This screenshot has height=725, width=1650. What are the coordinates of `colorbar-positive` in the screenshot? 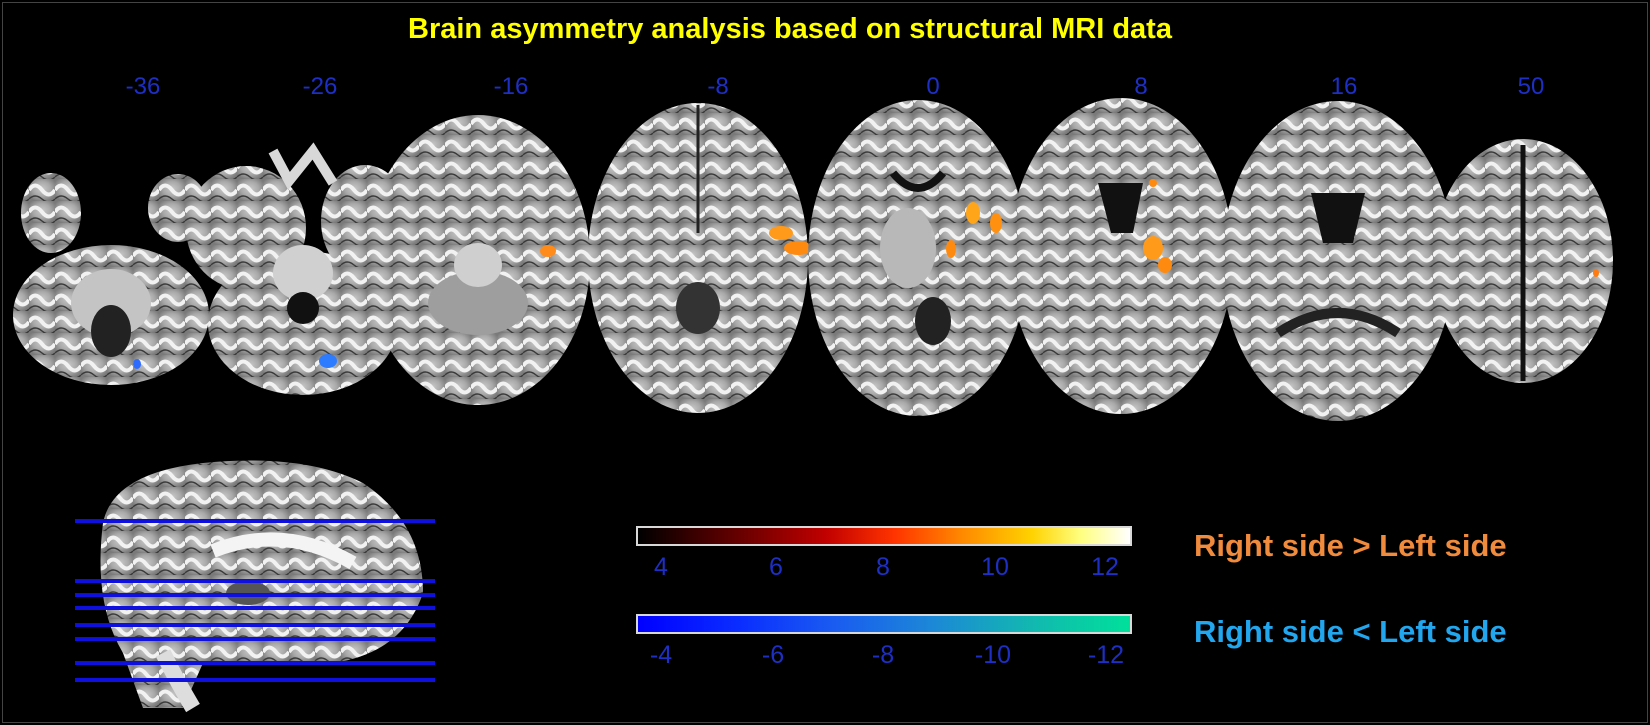 It's located at (884, 536).